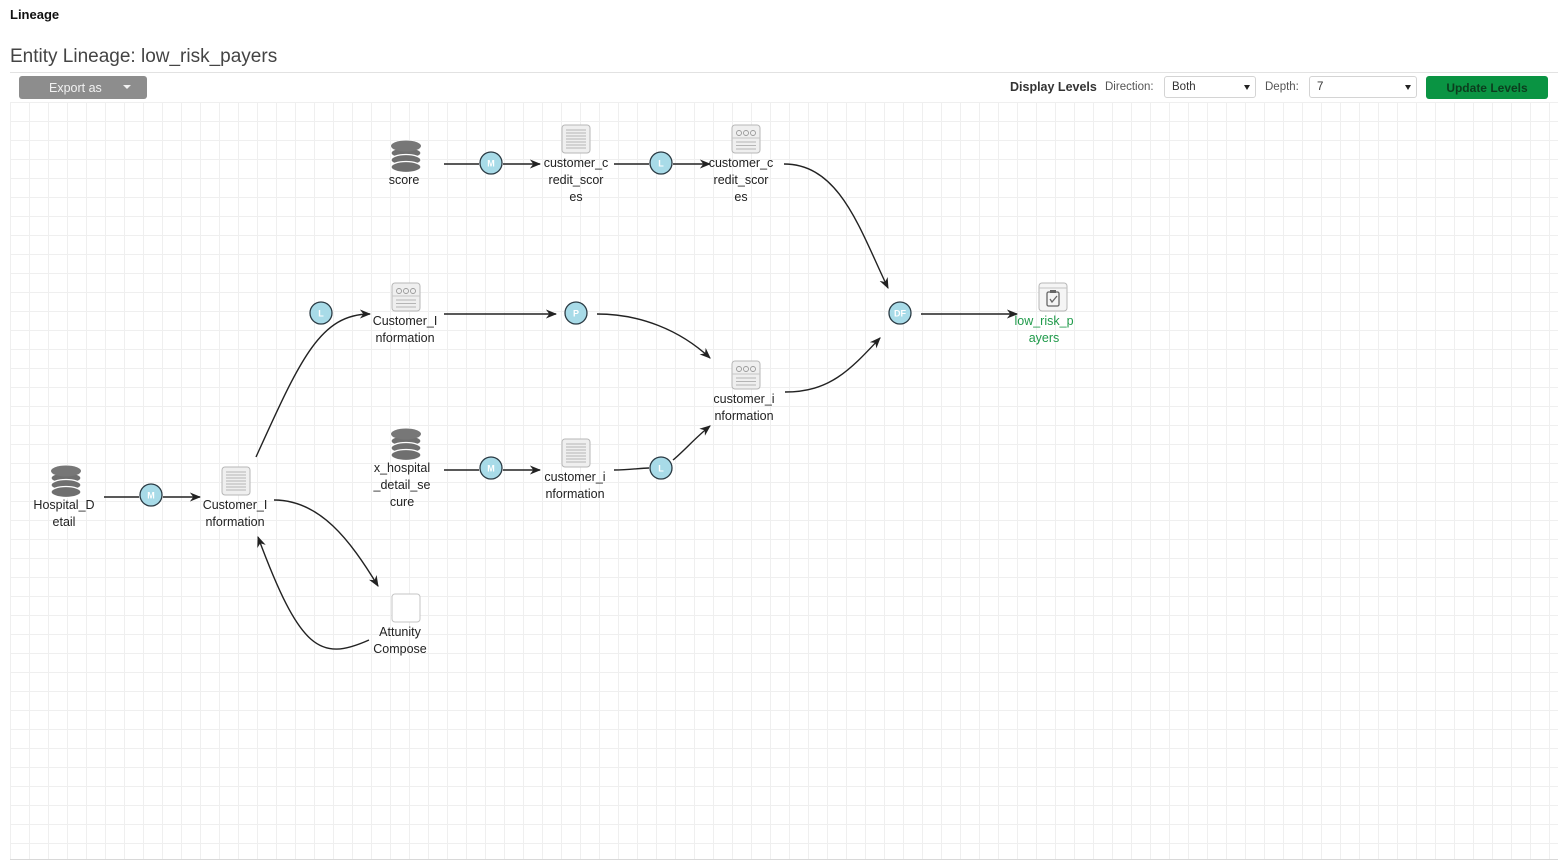 The height and width of the screenshot is (864, 1567). Describe the element at coordinates (406, 608) in the screenshot. I see `blank-icon` at that location.